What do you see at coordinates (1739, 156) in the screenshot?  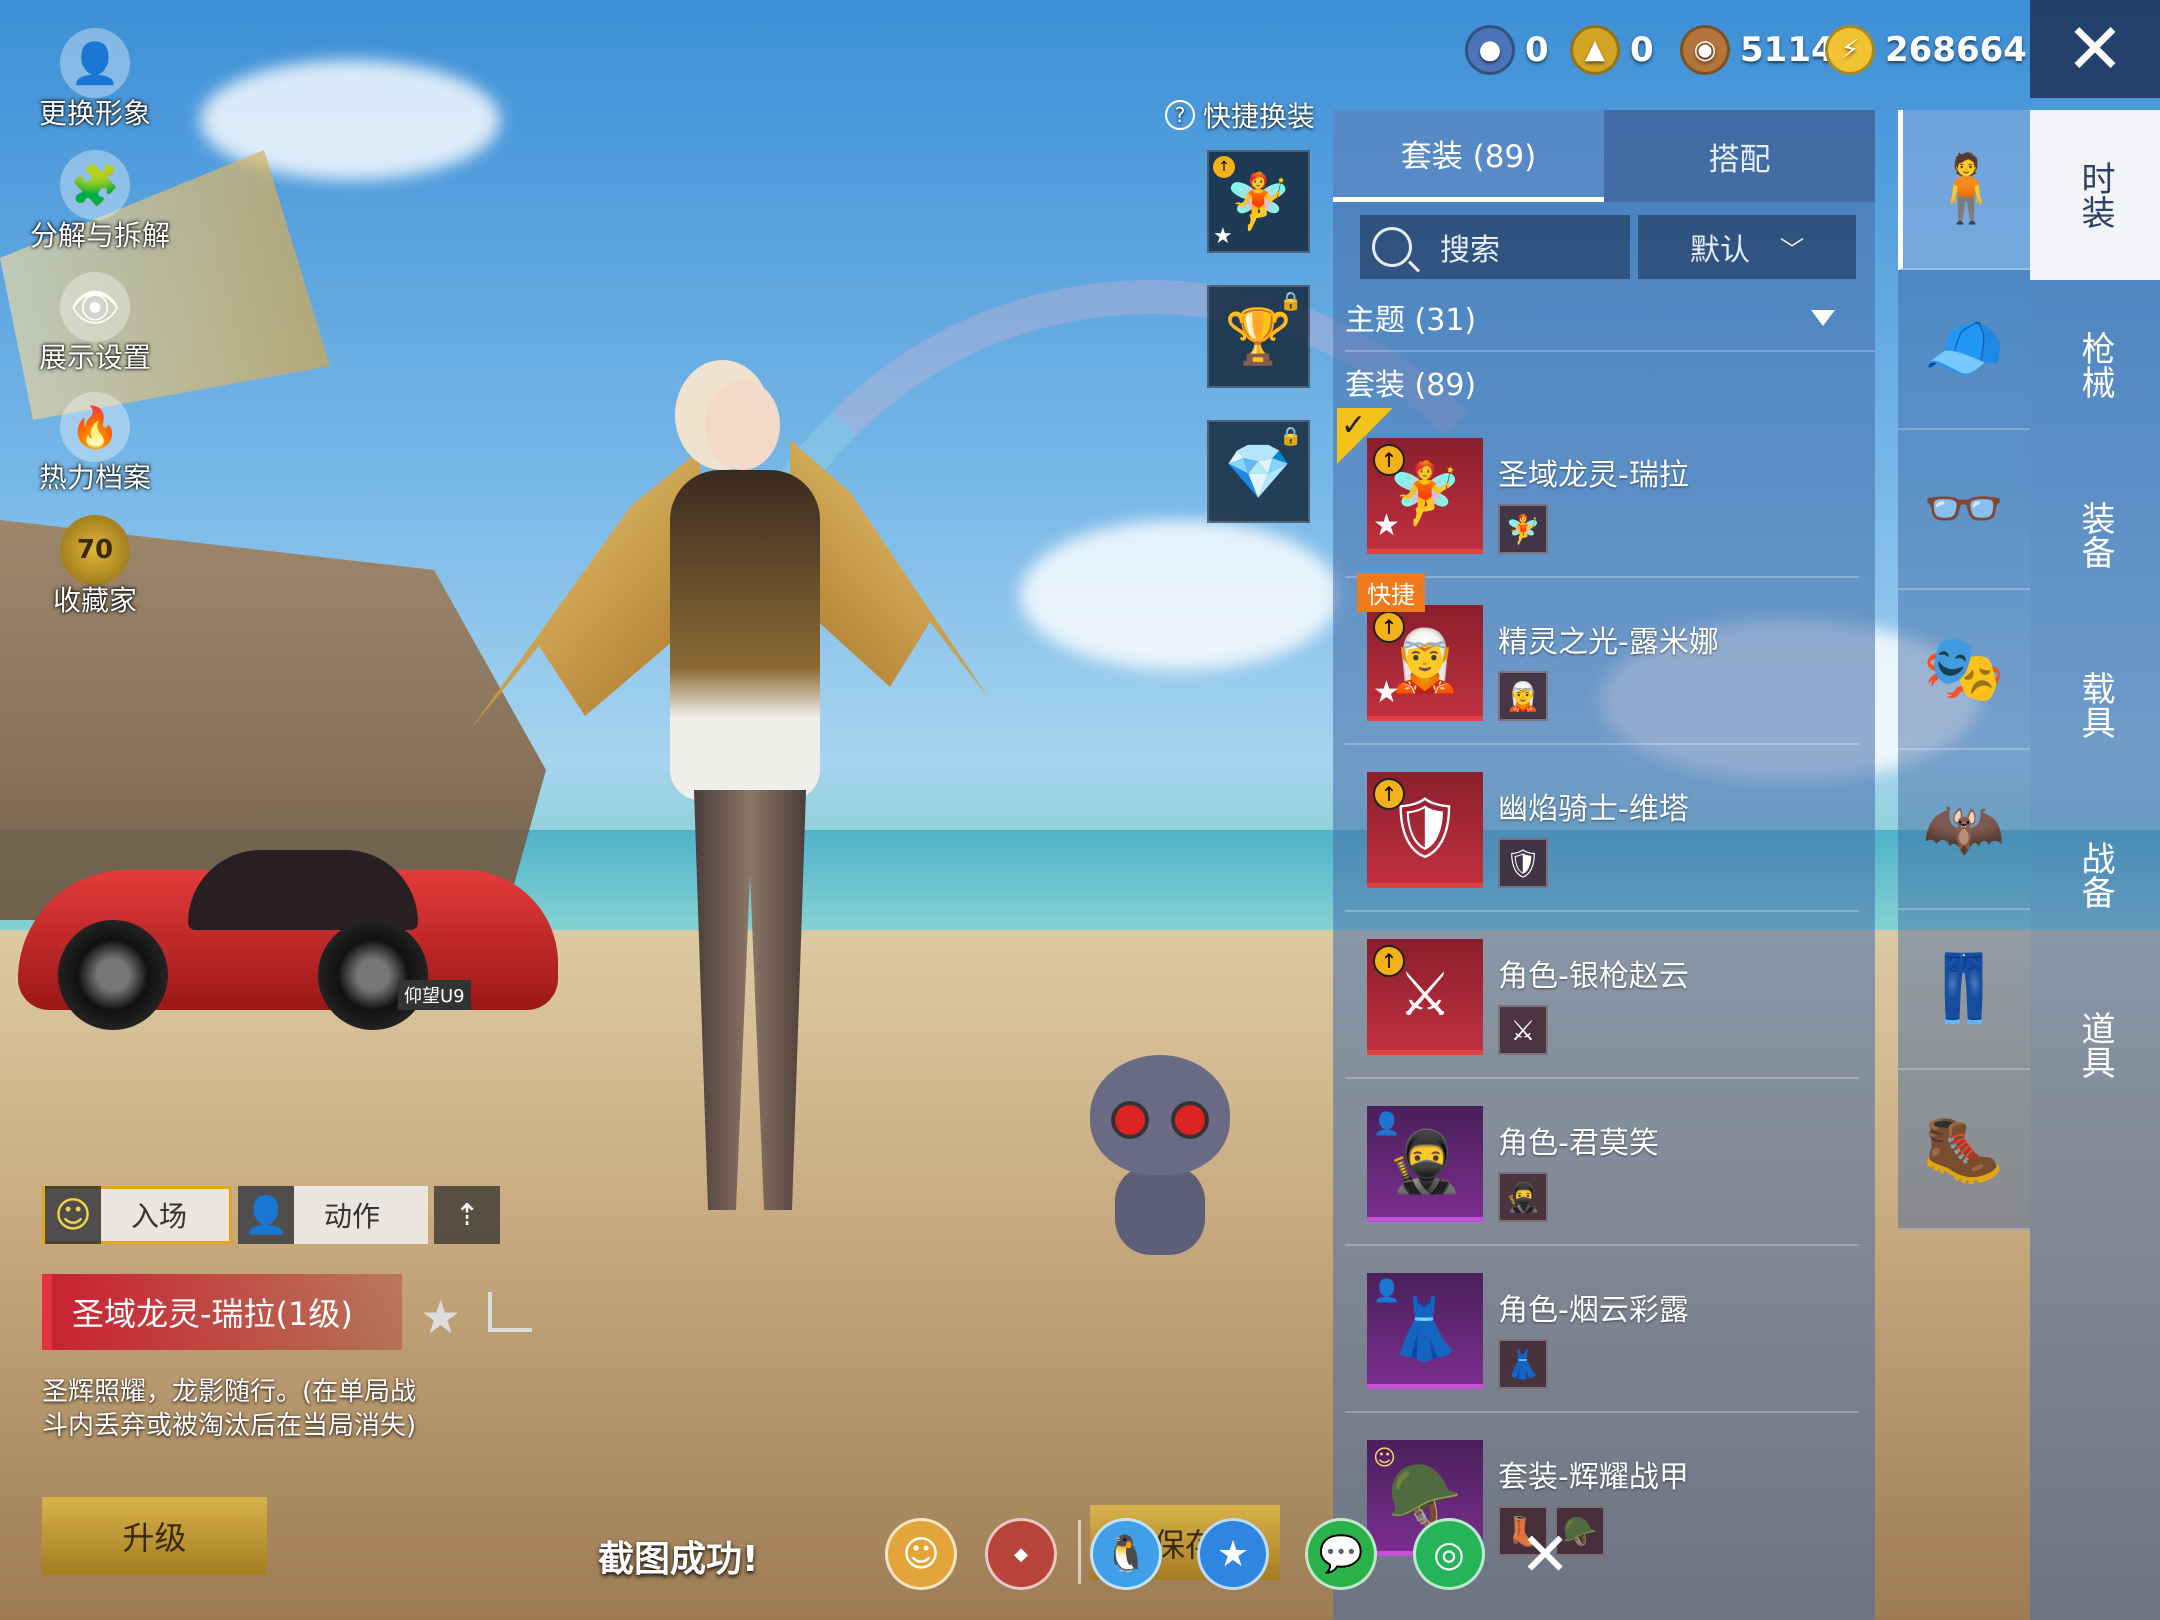 I see `tab-combos: 搭配` at bounding box center [1739, 156].